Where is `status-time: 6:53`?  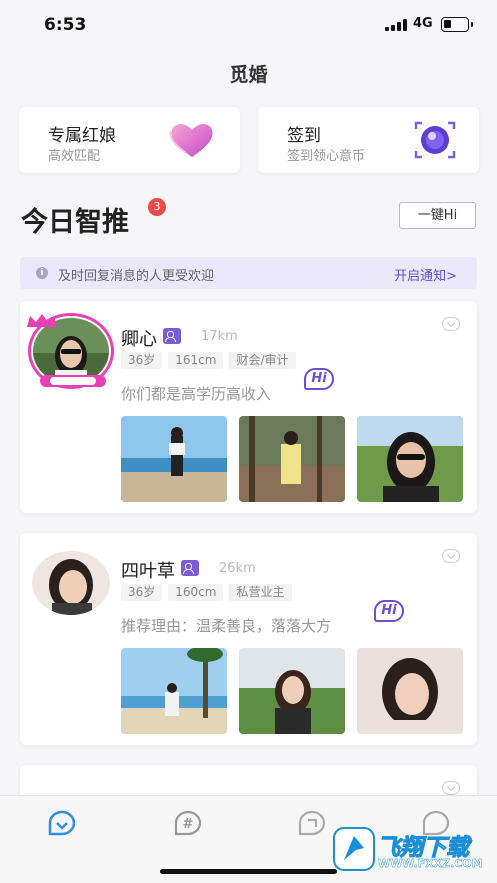 status-time: 6:53 is located at coordinates (65, 25).